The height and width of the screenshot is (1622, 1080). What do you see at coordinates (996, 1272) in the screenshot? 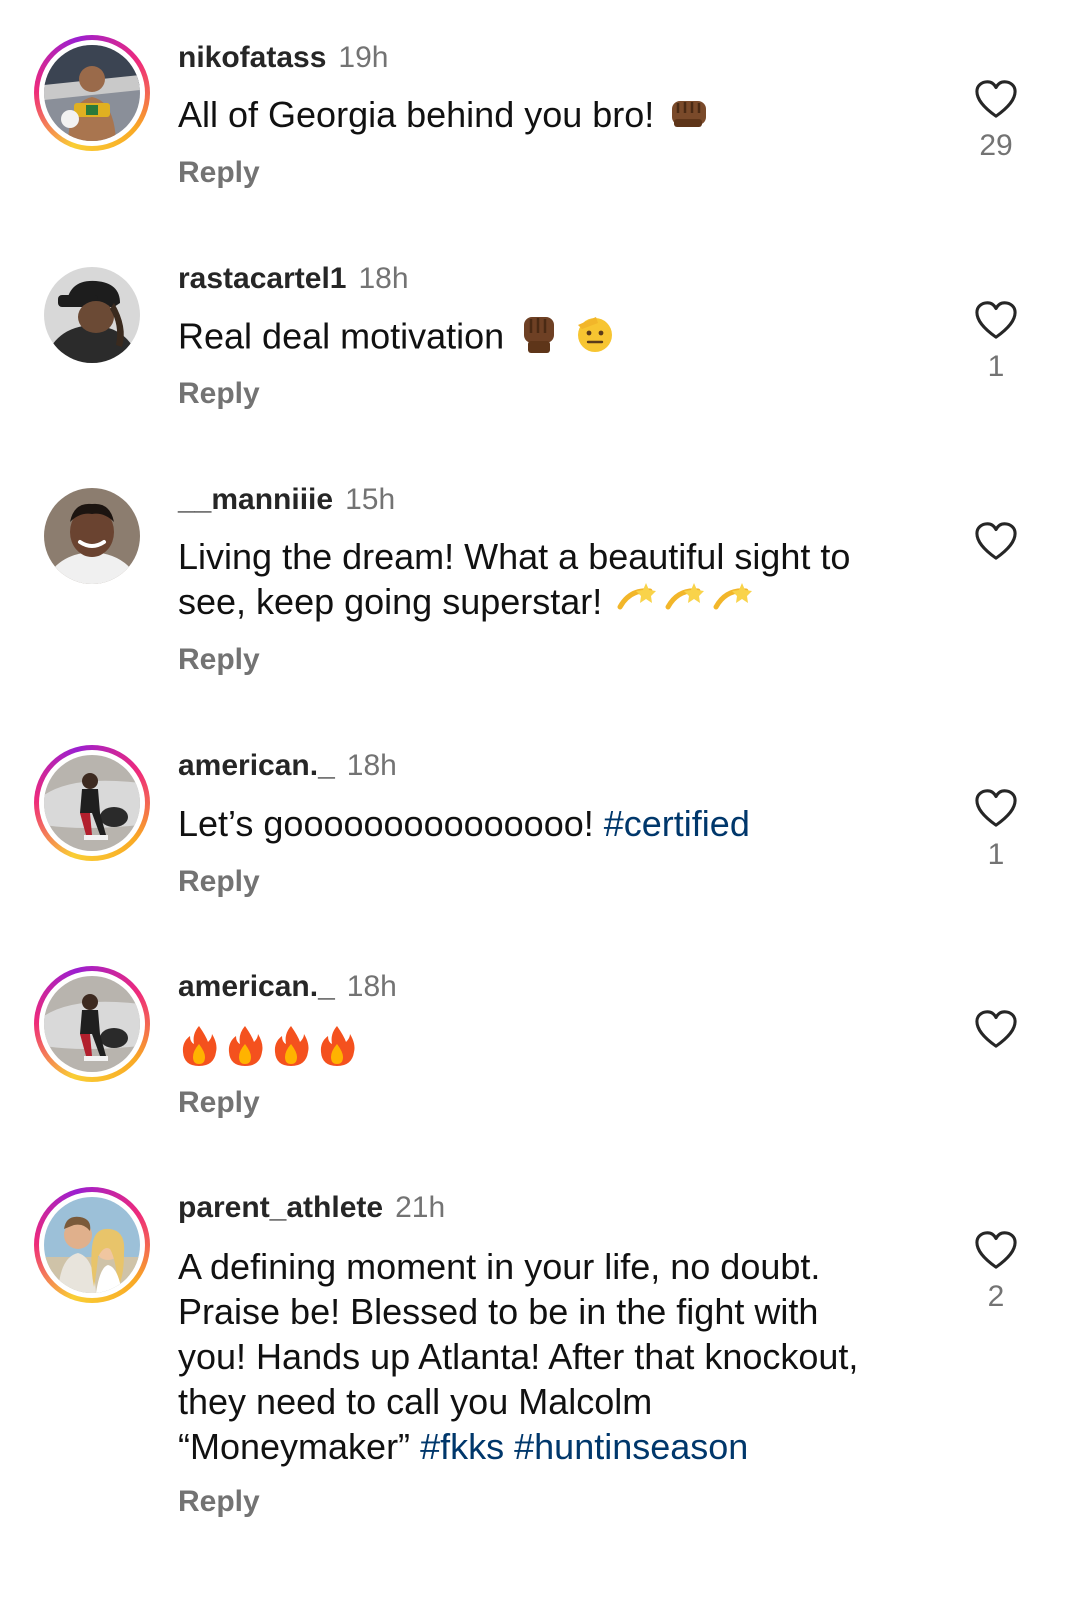
I see `like-area: 2` at bounding box center [996, 1272].